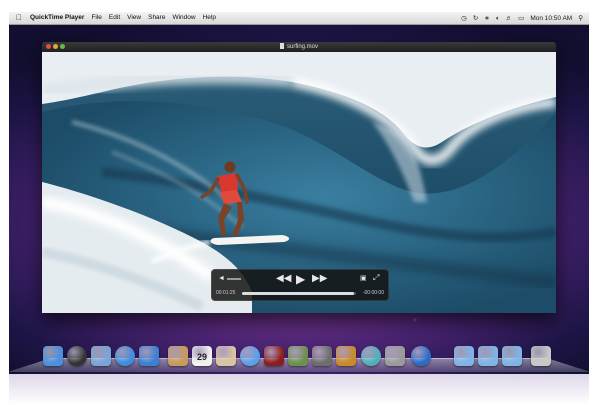 Image resolution: width=600 pixels, height=405 pixels. Describe the element at coordinates (226, 356) in the screenshot. I see `preview-icon` at that location.